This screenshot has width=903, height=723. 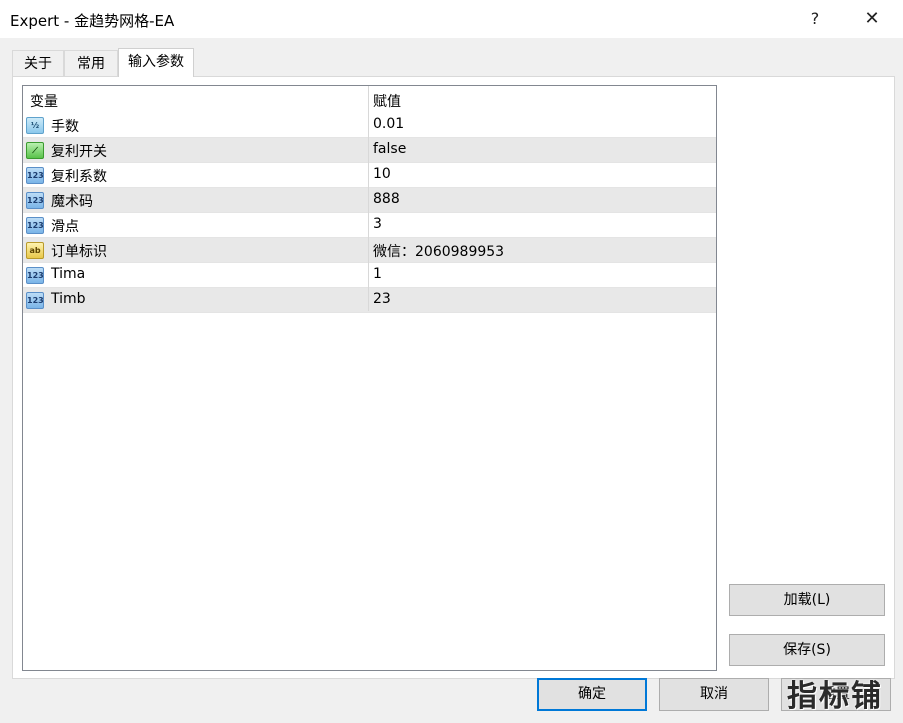 What do you see at coordinates (386, 199) in the screenshot?
I see `param-value: 888` at bounding box center [386, 199].